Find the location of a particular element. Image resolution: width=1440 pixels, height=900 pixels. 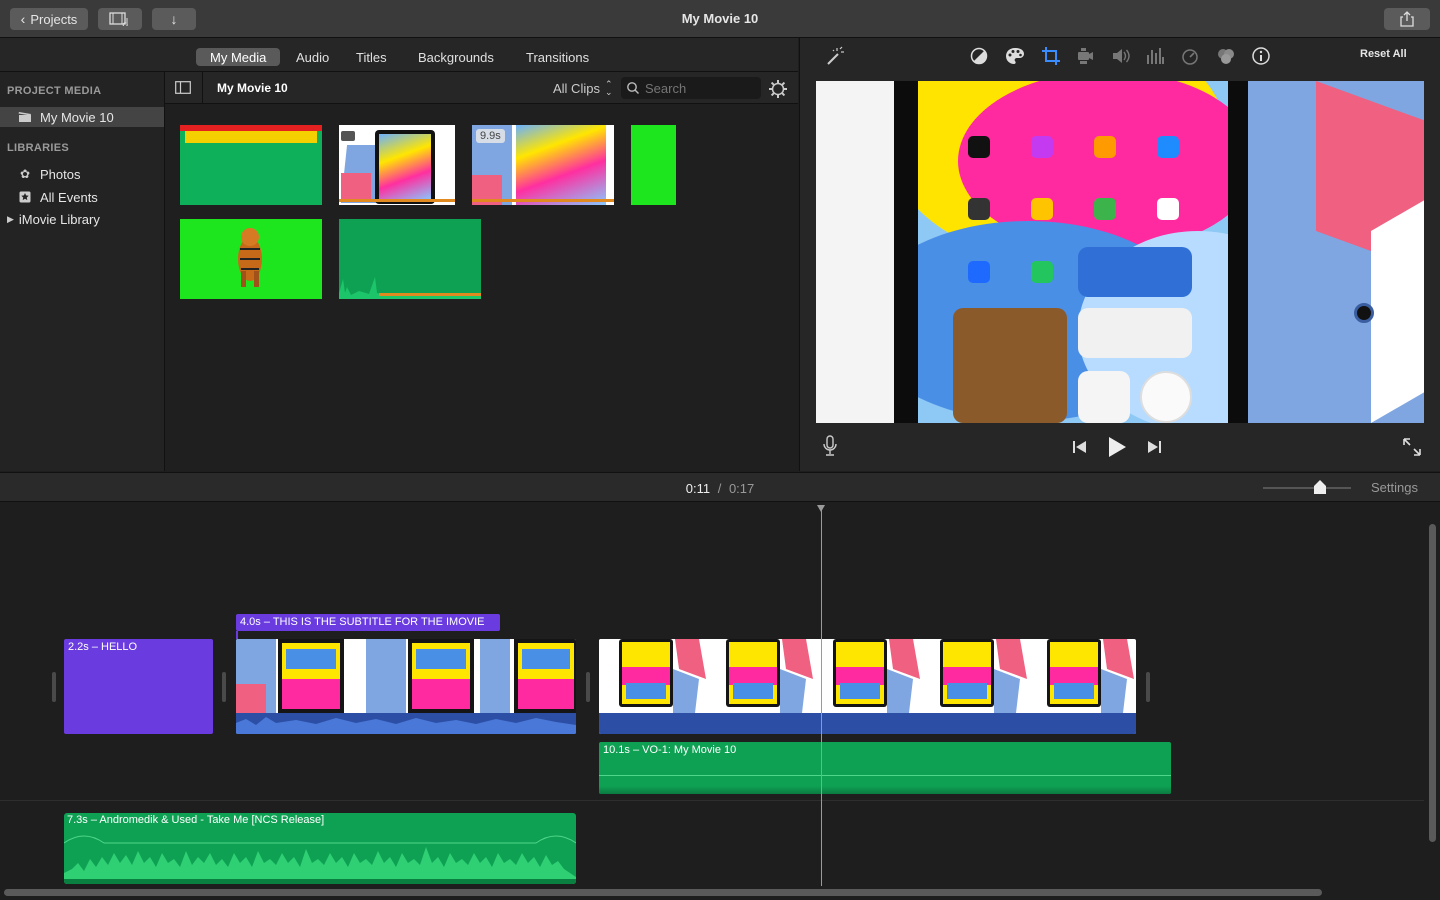

disclosure-triangle-icon: ▶ is located at coordinates (10, 219).